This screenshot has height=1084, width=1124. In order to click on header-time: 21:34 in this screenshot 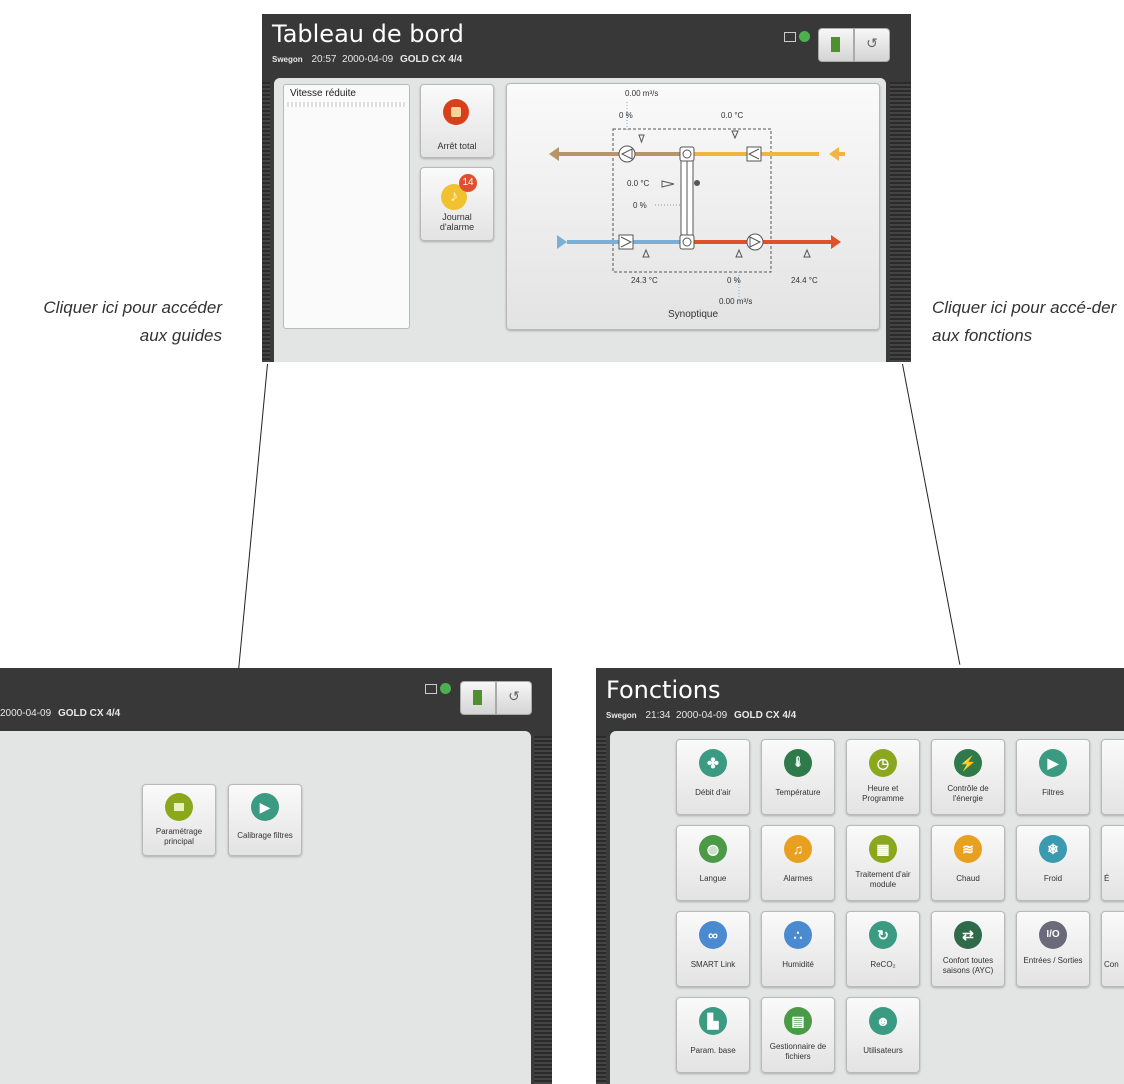, I will do `click(658, 715)`.